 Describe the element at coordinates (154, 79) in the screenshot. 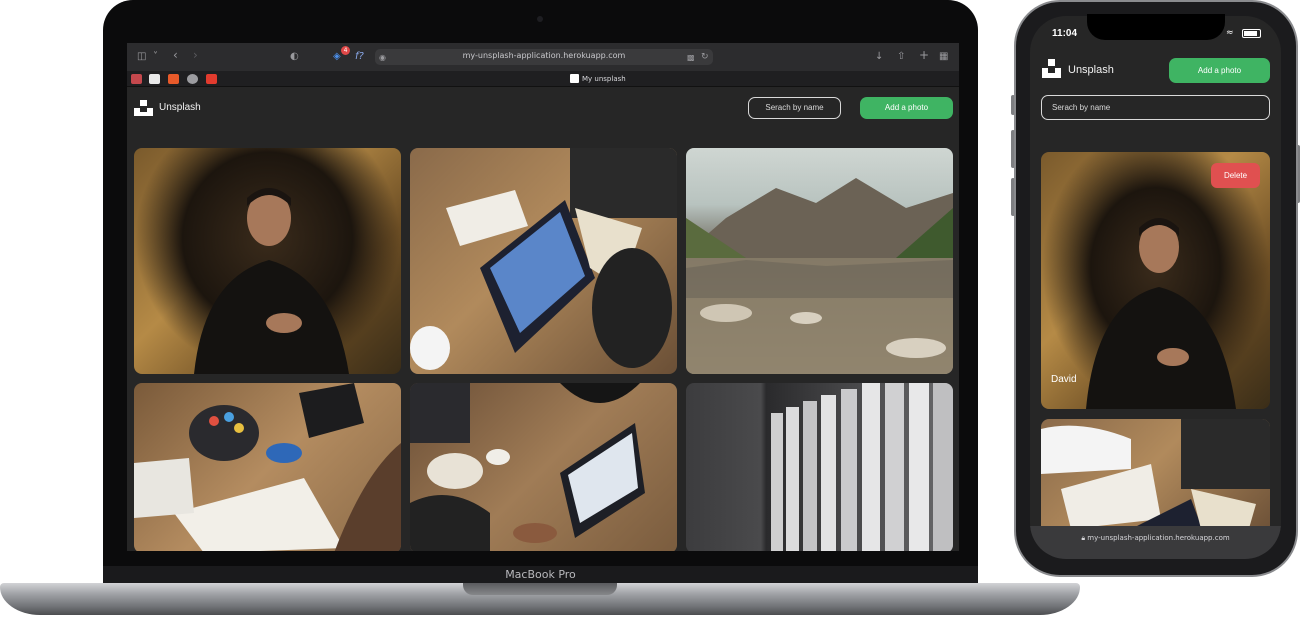

I see `chatgpt-favicon` at that location.